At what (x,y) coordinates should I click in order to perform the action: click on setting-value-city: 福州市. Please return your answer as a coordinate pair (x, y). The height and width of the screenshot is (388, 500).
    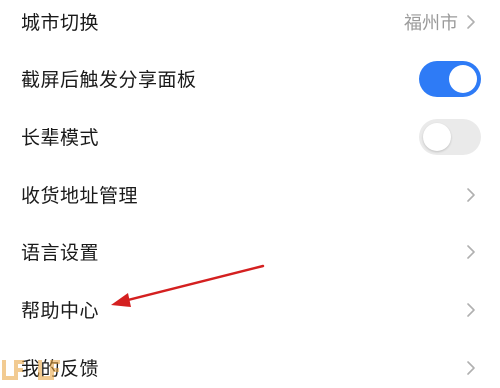
    Looking at the image, I should click on (431, 23).